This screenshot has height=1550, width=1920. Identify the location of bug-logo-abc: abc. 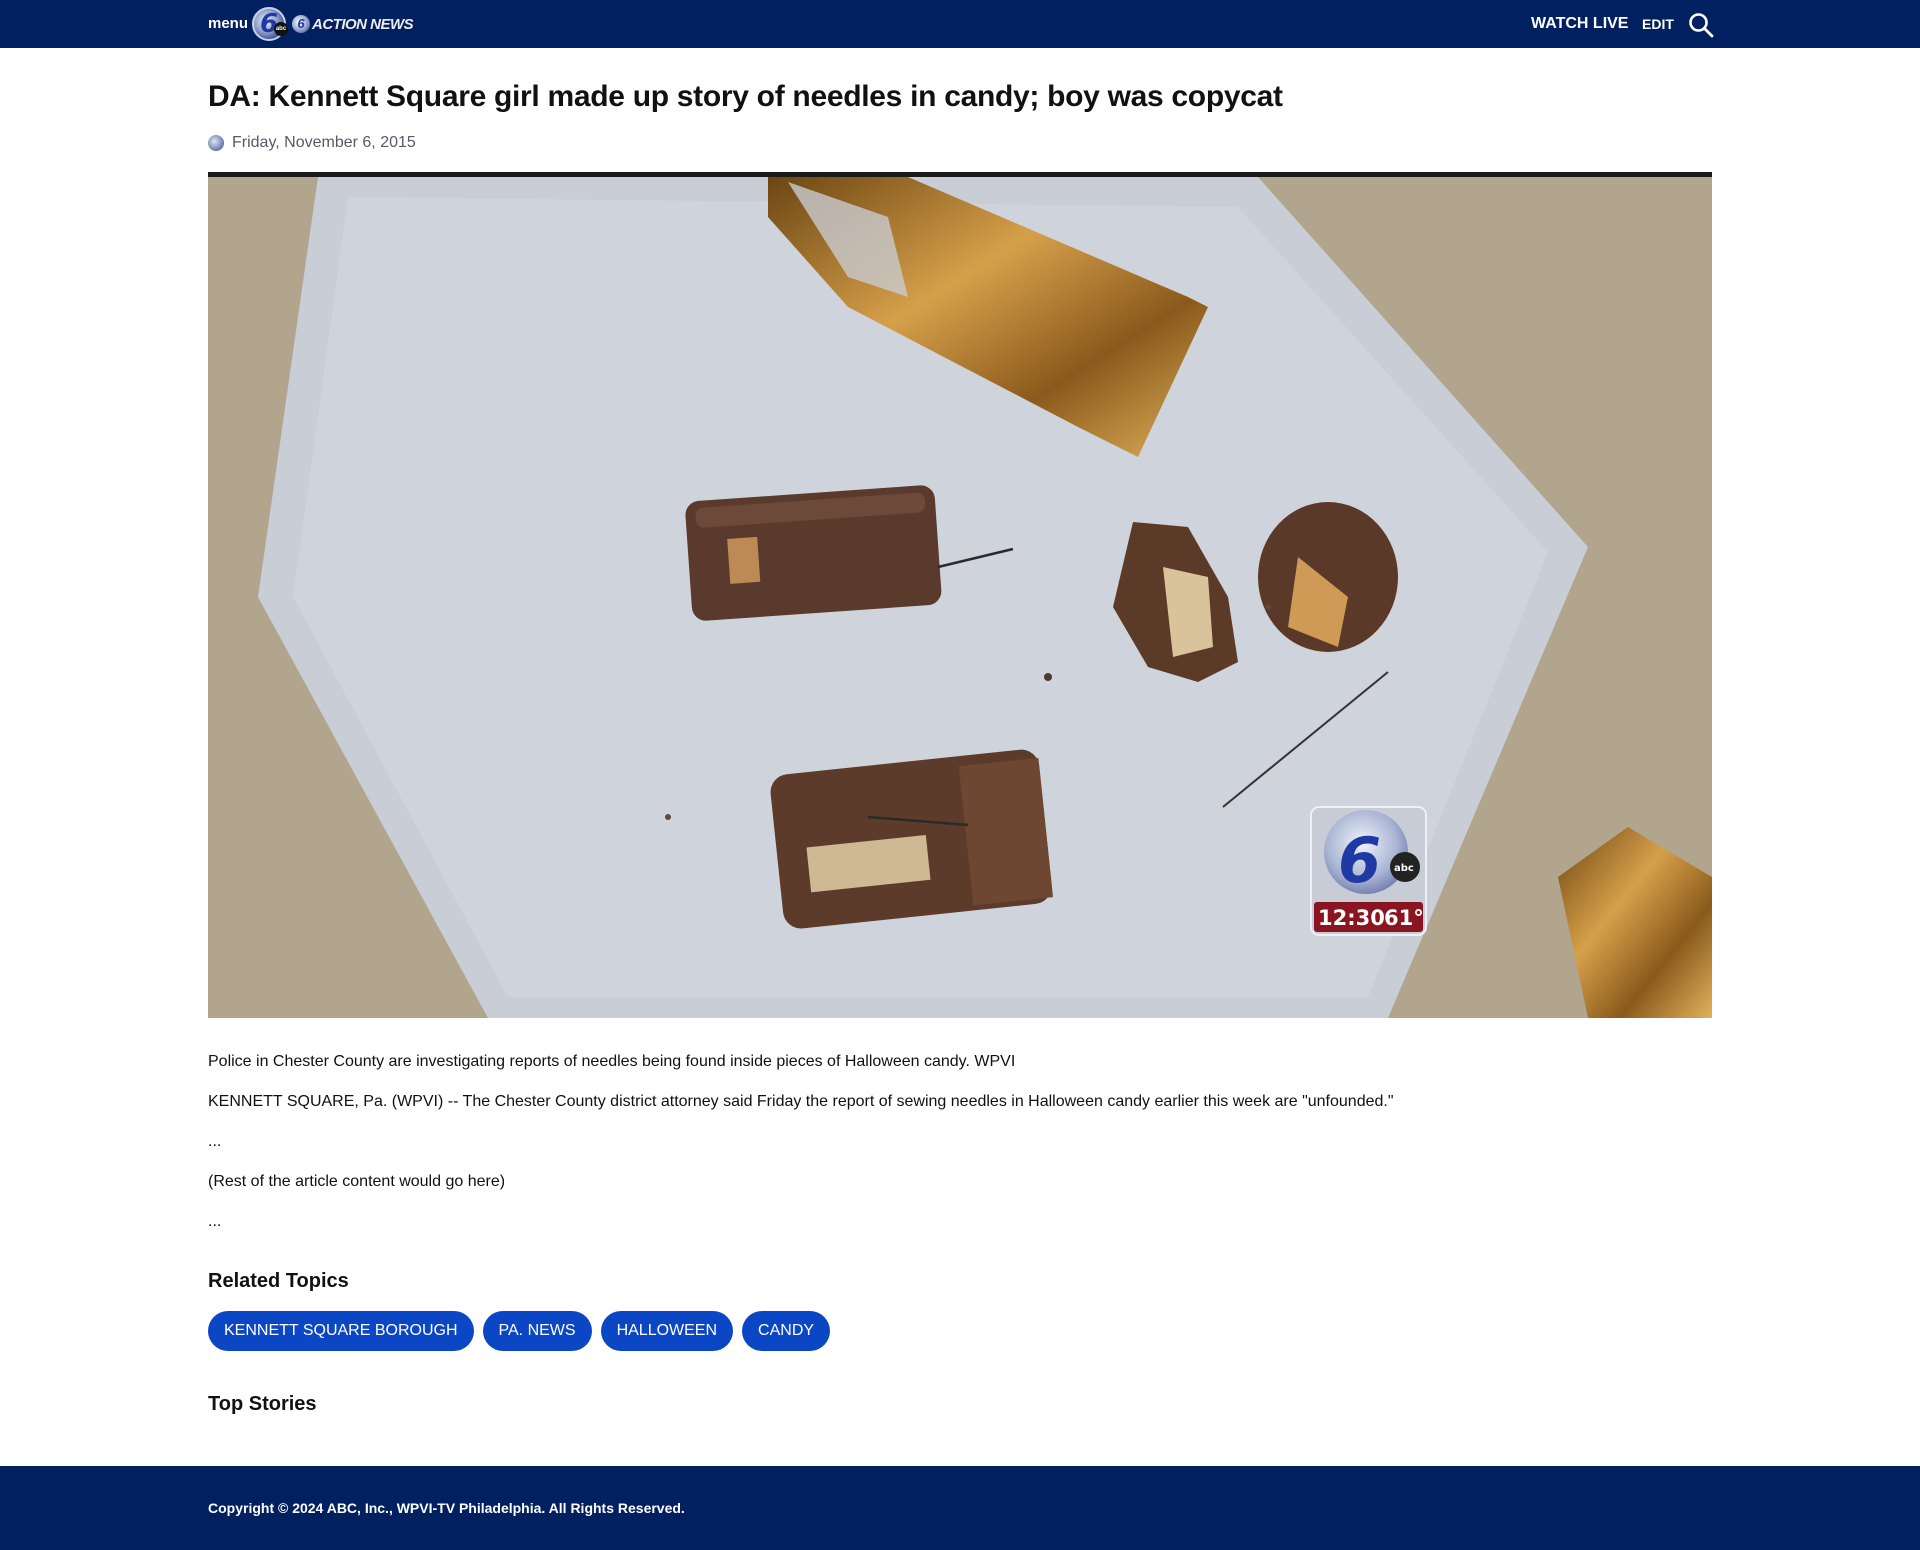
(1404, 868).